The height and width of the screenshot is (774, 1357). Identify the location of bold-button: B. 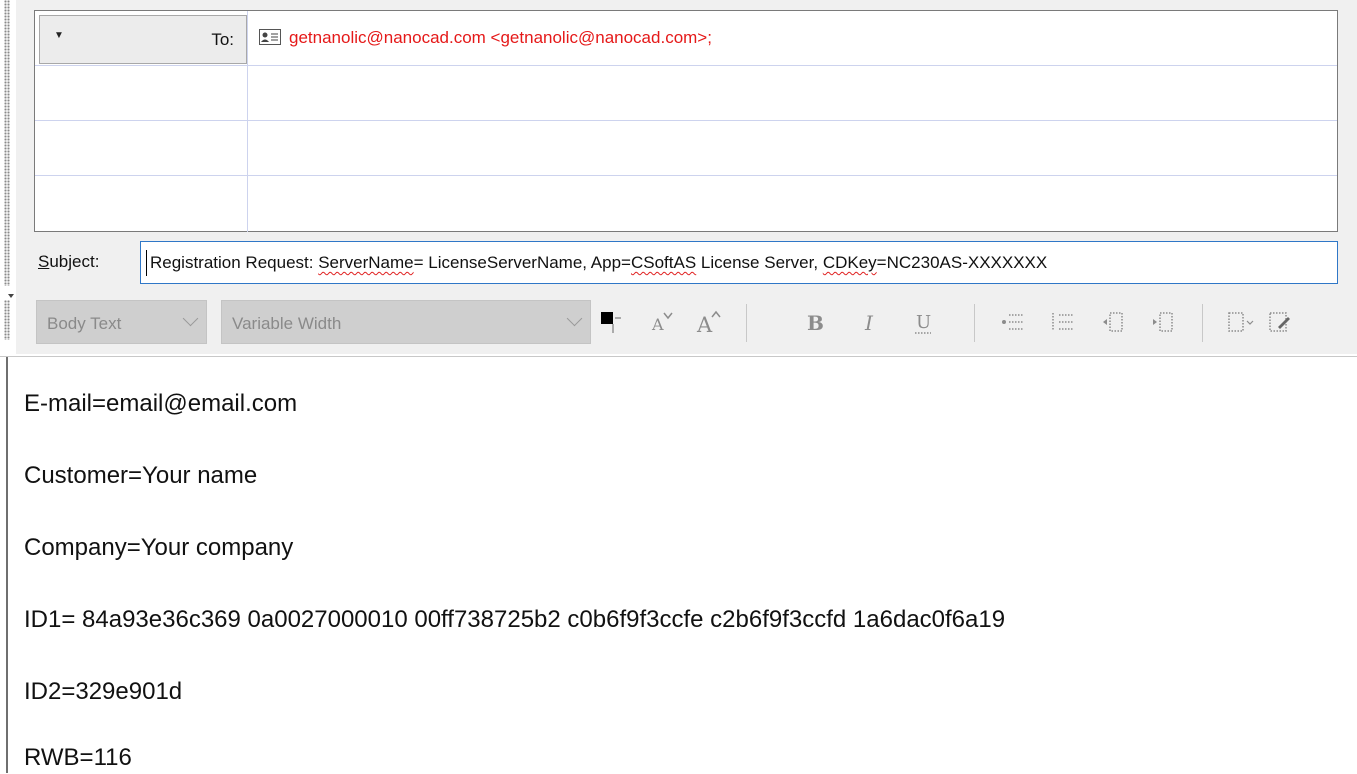
(815, 322).